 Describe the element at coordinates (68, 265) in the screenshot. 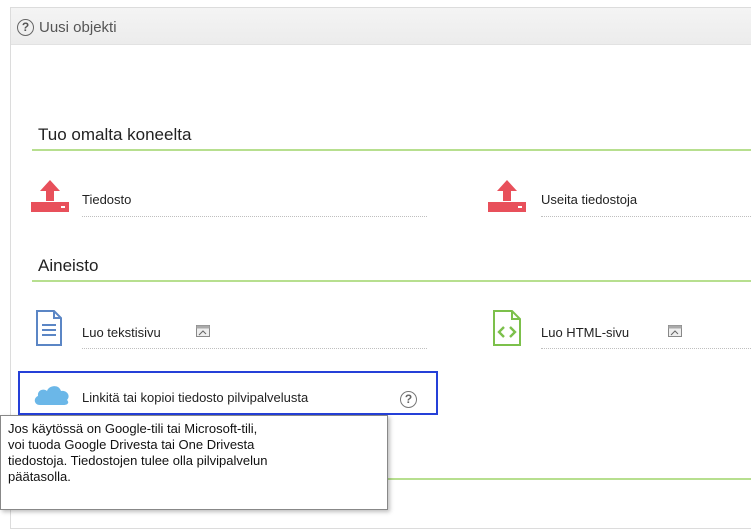

I see `section-title-material: Aineisto` at that location.